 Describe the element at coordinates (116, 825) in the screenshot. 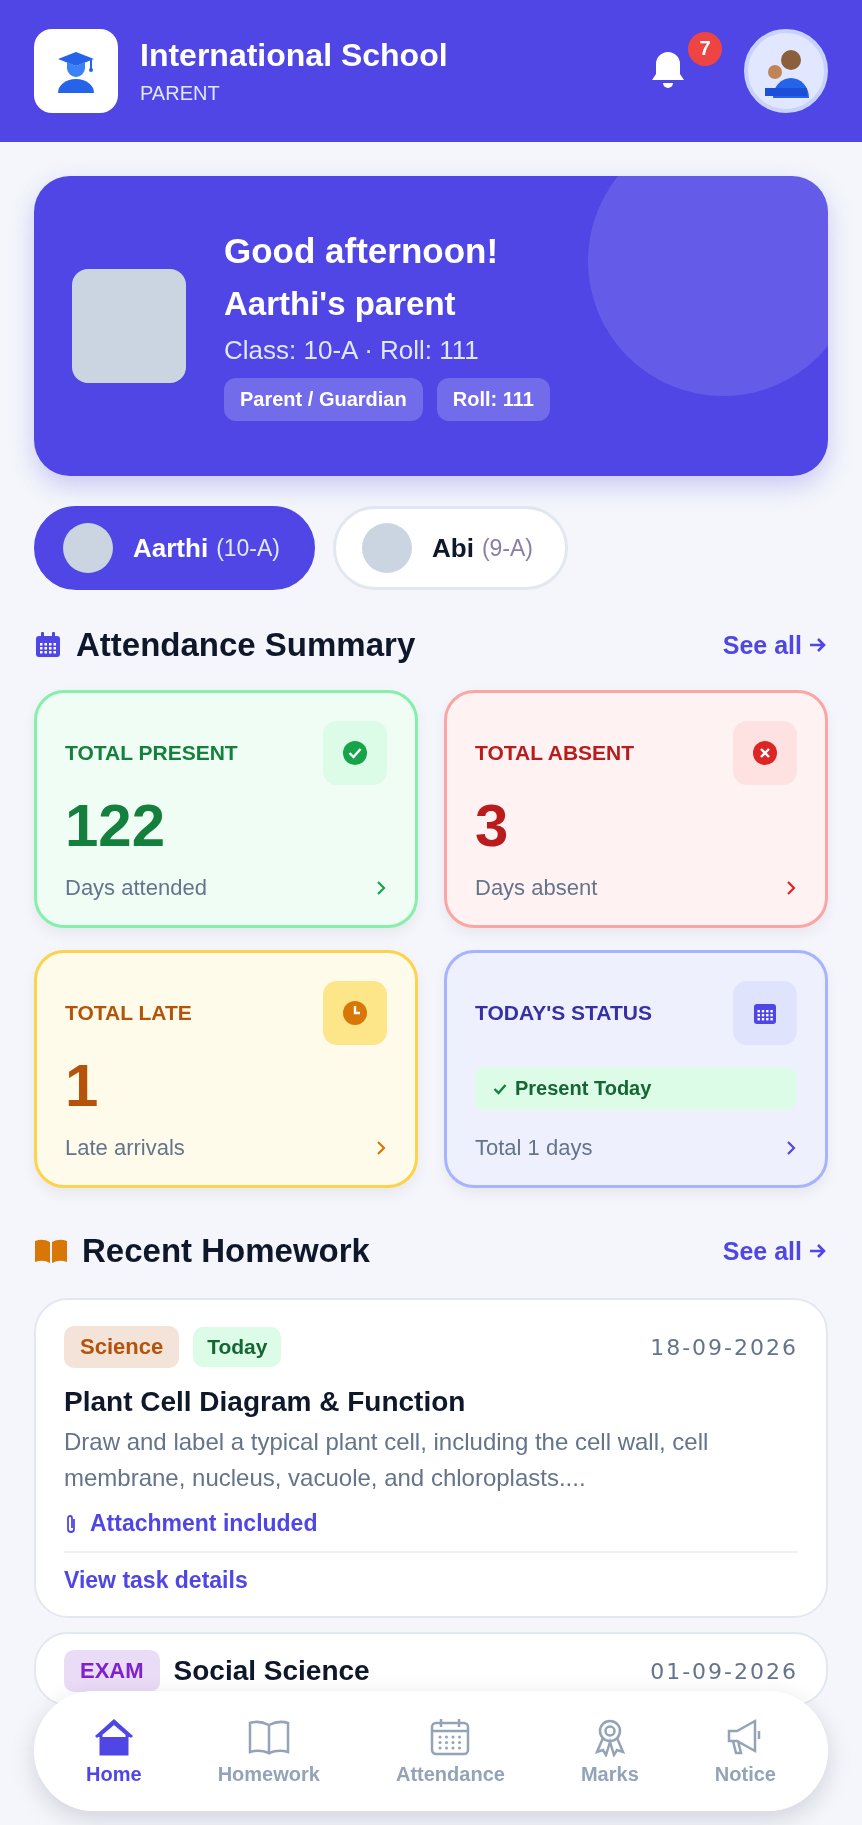

I see `stat-value: 122` at that location.